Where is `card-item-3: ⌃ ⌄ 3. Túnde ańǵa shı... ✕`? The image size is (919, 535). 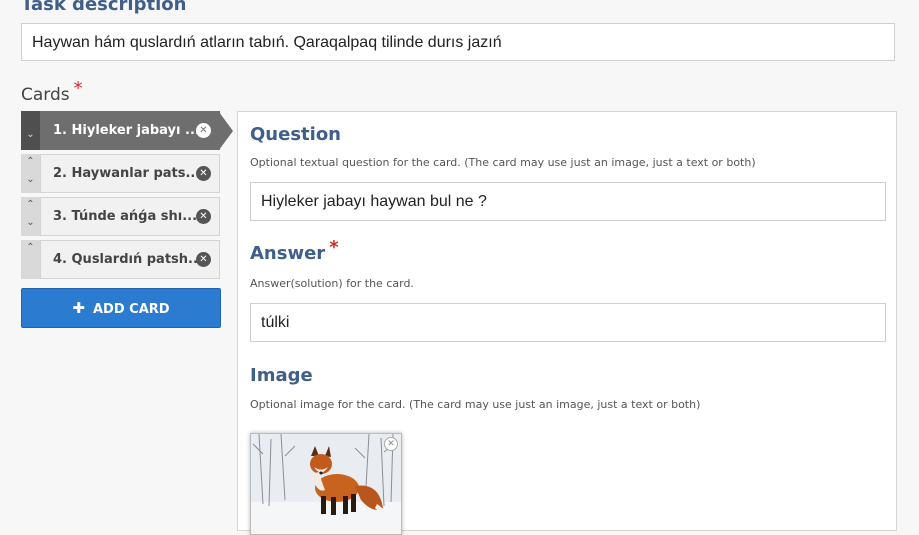 card-item-3: ⌃ ⌄ 3. Túnde ańǵa shı... ✕ is located at coordinates (120, 216).